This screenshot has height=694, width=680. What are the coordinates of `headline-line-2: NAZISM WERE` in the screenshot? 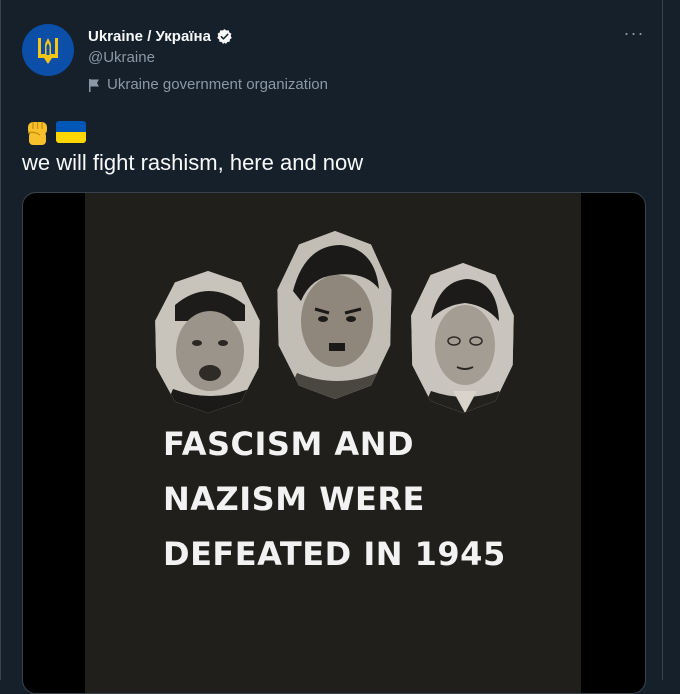 It's located at (294, 499).